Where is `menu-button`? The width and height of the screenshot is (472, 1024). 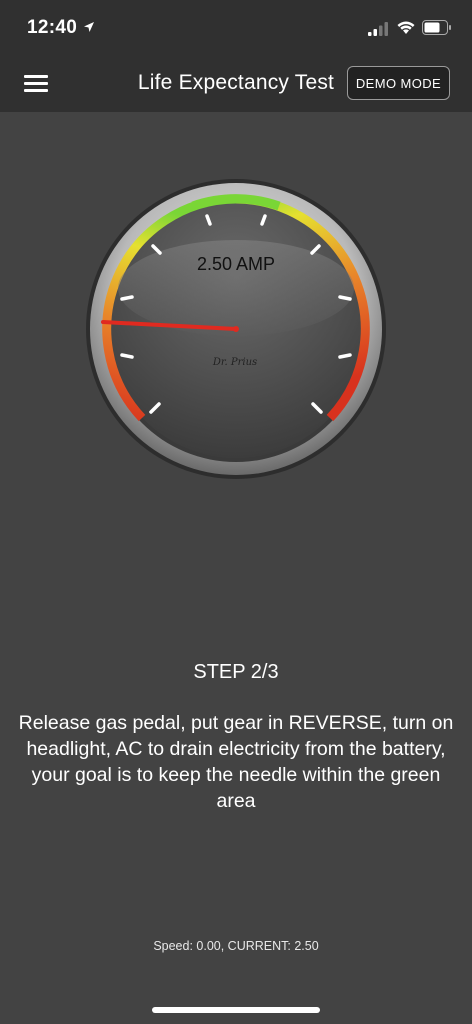
menu-button is located at coordinates (36, 84).